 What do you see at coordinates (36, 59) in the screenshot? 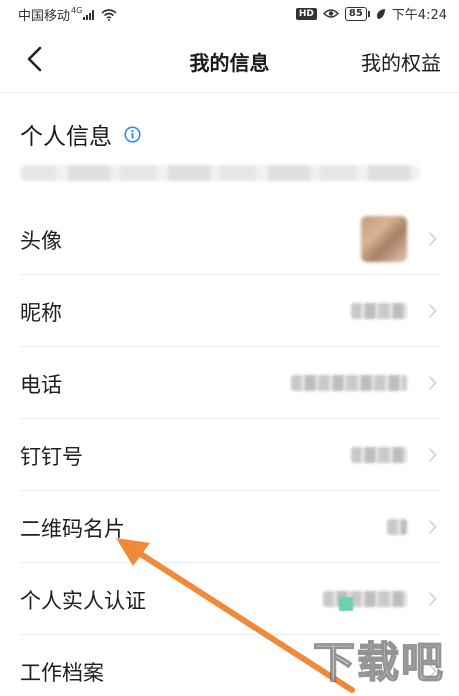
I see `back-arrow-icon` at bounding box center [36, 59].